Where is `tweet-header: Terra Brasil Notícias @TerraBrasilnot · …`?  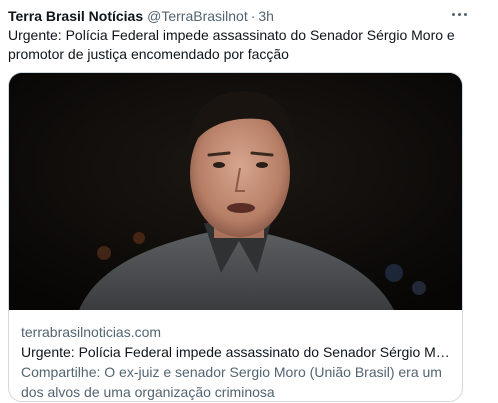 tweet-header: Terra Brasil Notícias @TerraBrasilnot · … is located at coordinates (233, 16).